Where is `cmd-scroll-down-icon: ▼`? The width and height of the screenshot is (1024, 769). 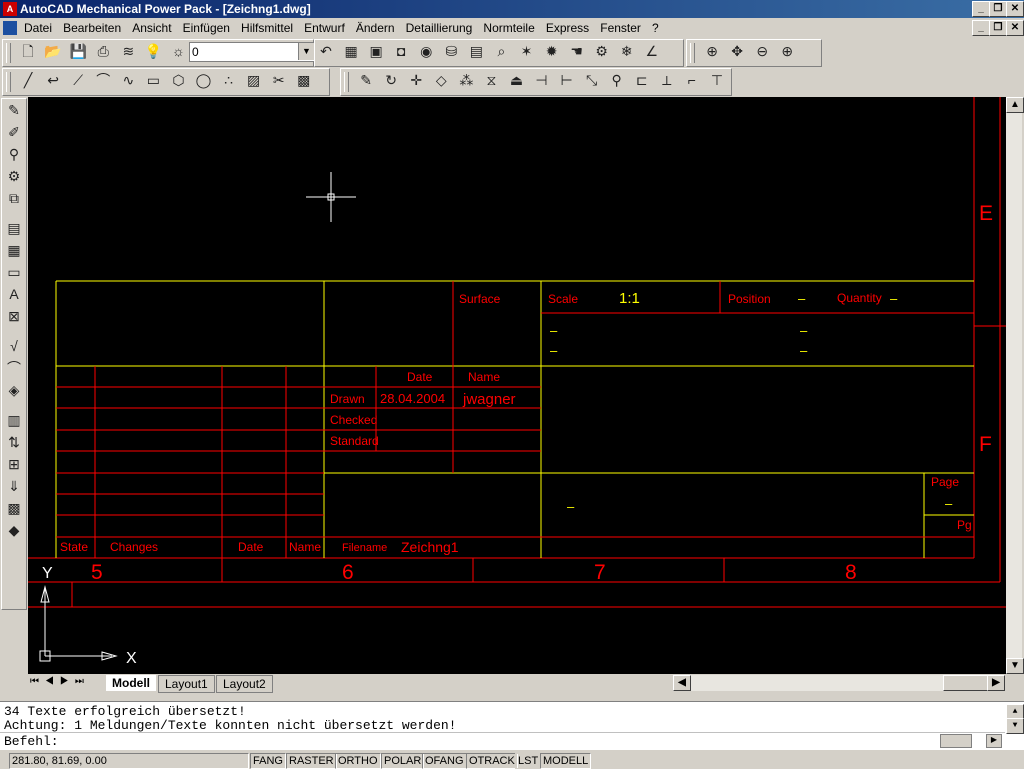 cmd-scroll-down-icon: ▼ is located at coordinates (1015, 726).